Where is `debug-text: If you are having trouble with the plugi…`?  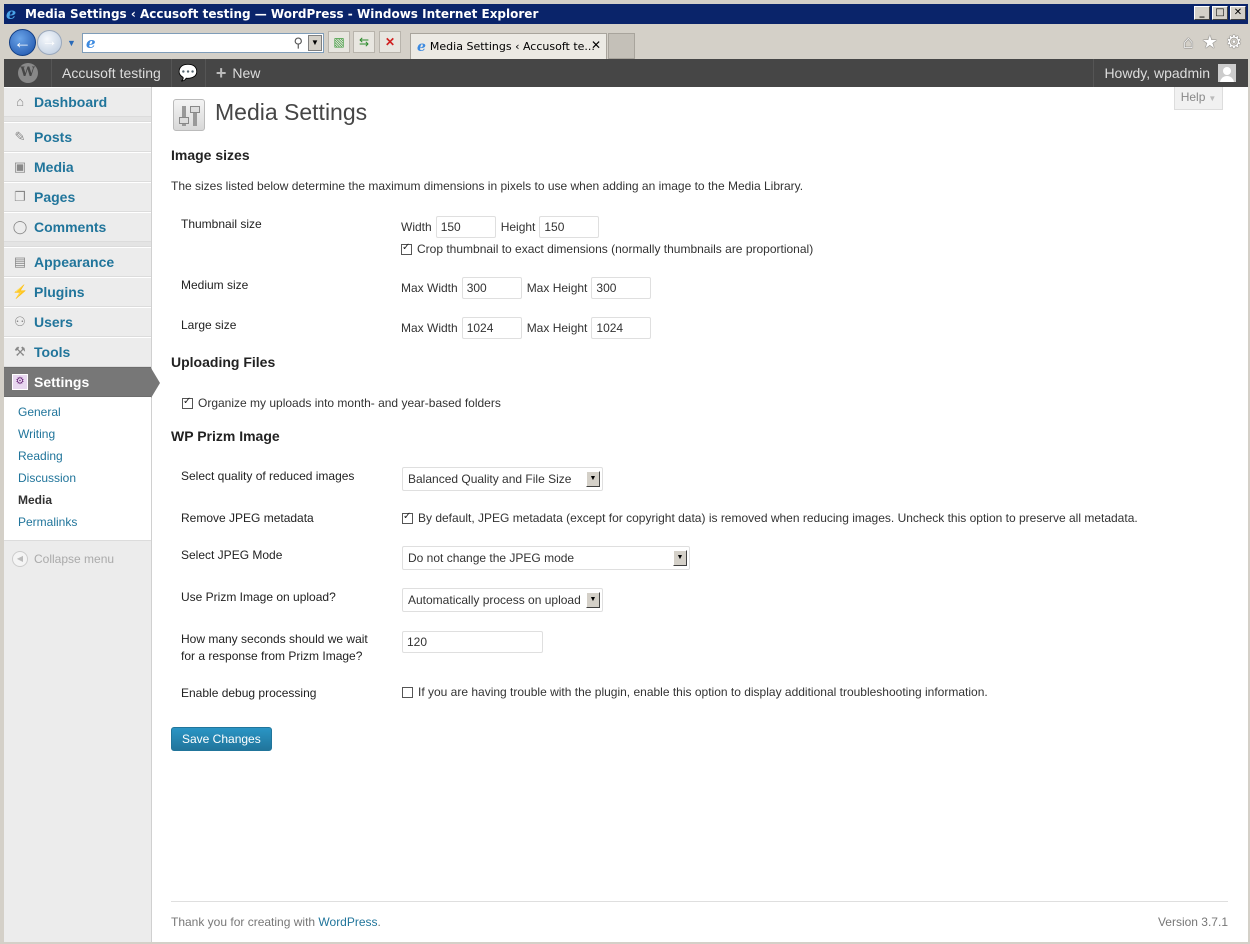 debug-text: If you are having trouble with the plugi… is located at coordinates (703, 692).